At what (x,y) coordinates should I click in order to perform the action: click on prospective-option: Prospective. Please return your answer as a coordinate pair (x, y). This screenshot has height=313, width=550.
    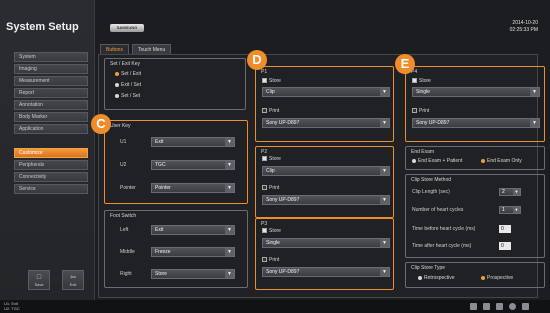
    Looking at the image, I should click on (497, 278).